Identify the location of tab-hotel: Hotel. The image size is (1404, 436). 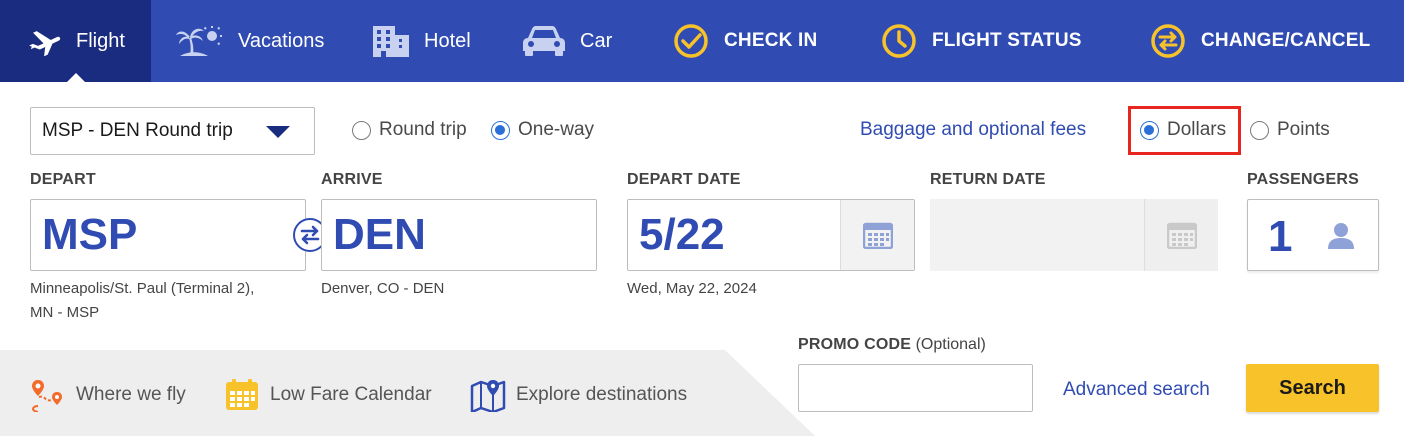
(421, 41).